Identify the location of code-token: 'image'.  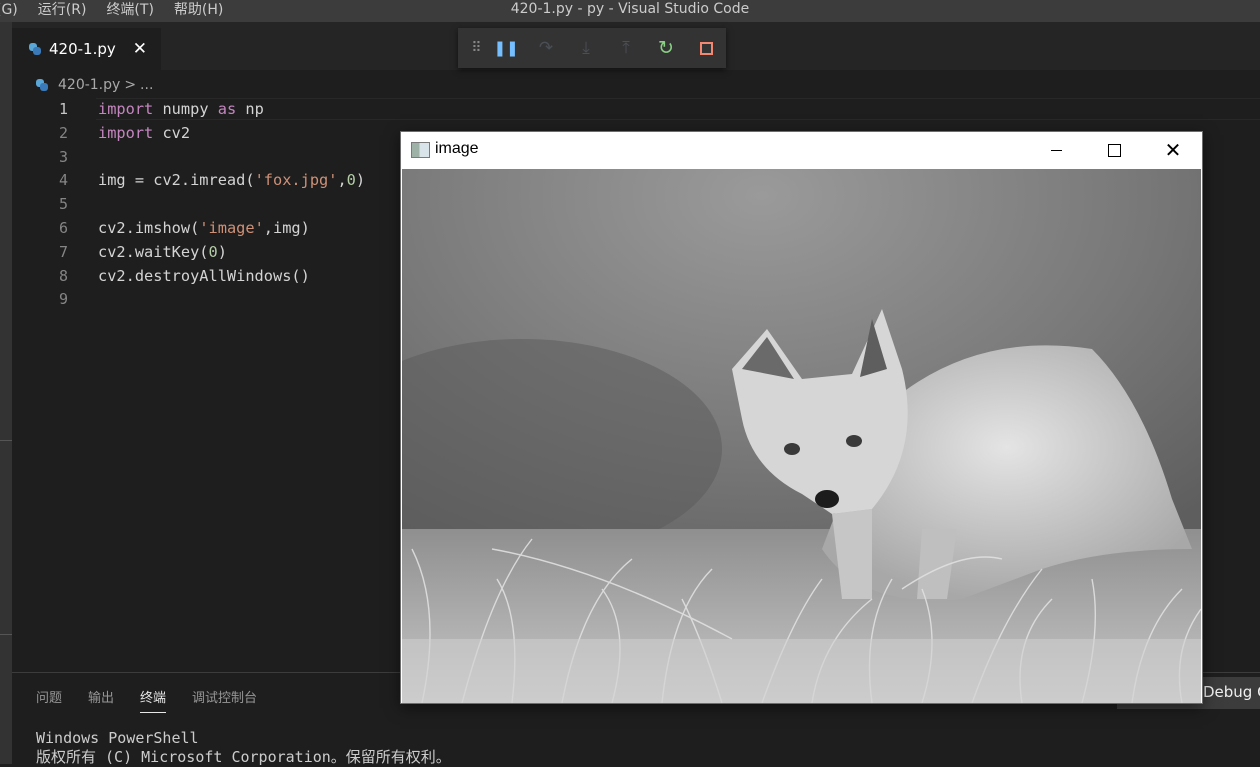
(231, 227).